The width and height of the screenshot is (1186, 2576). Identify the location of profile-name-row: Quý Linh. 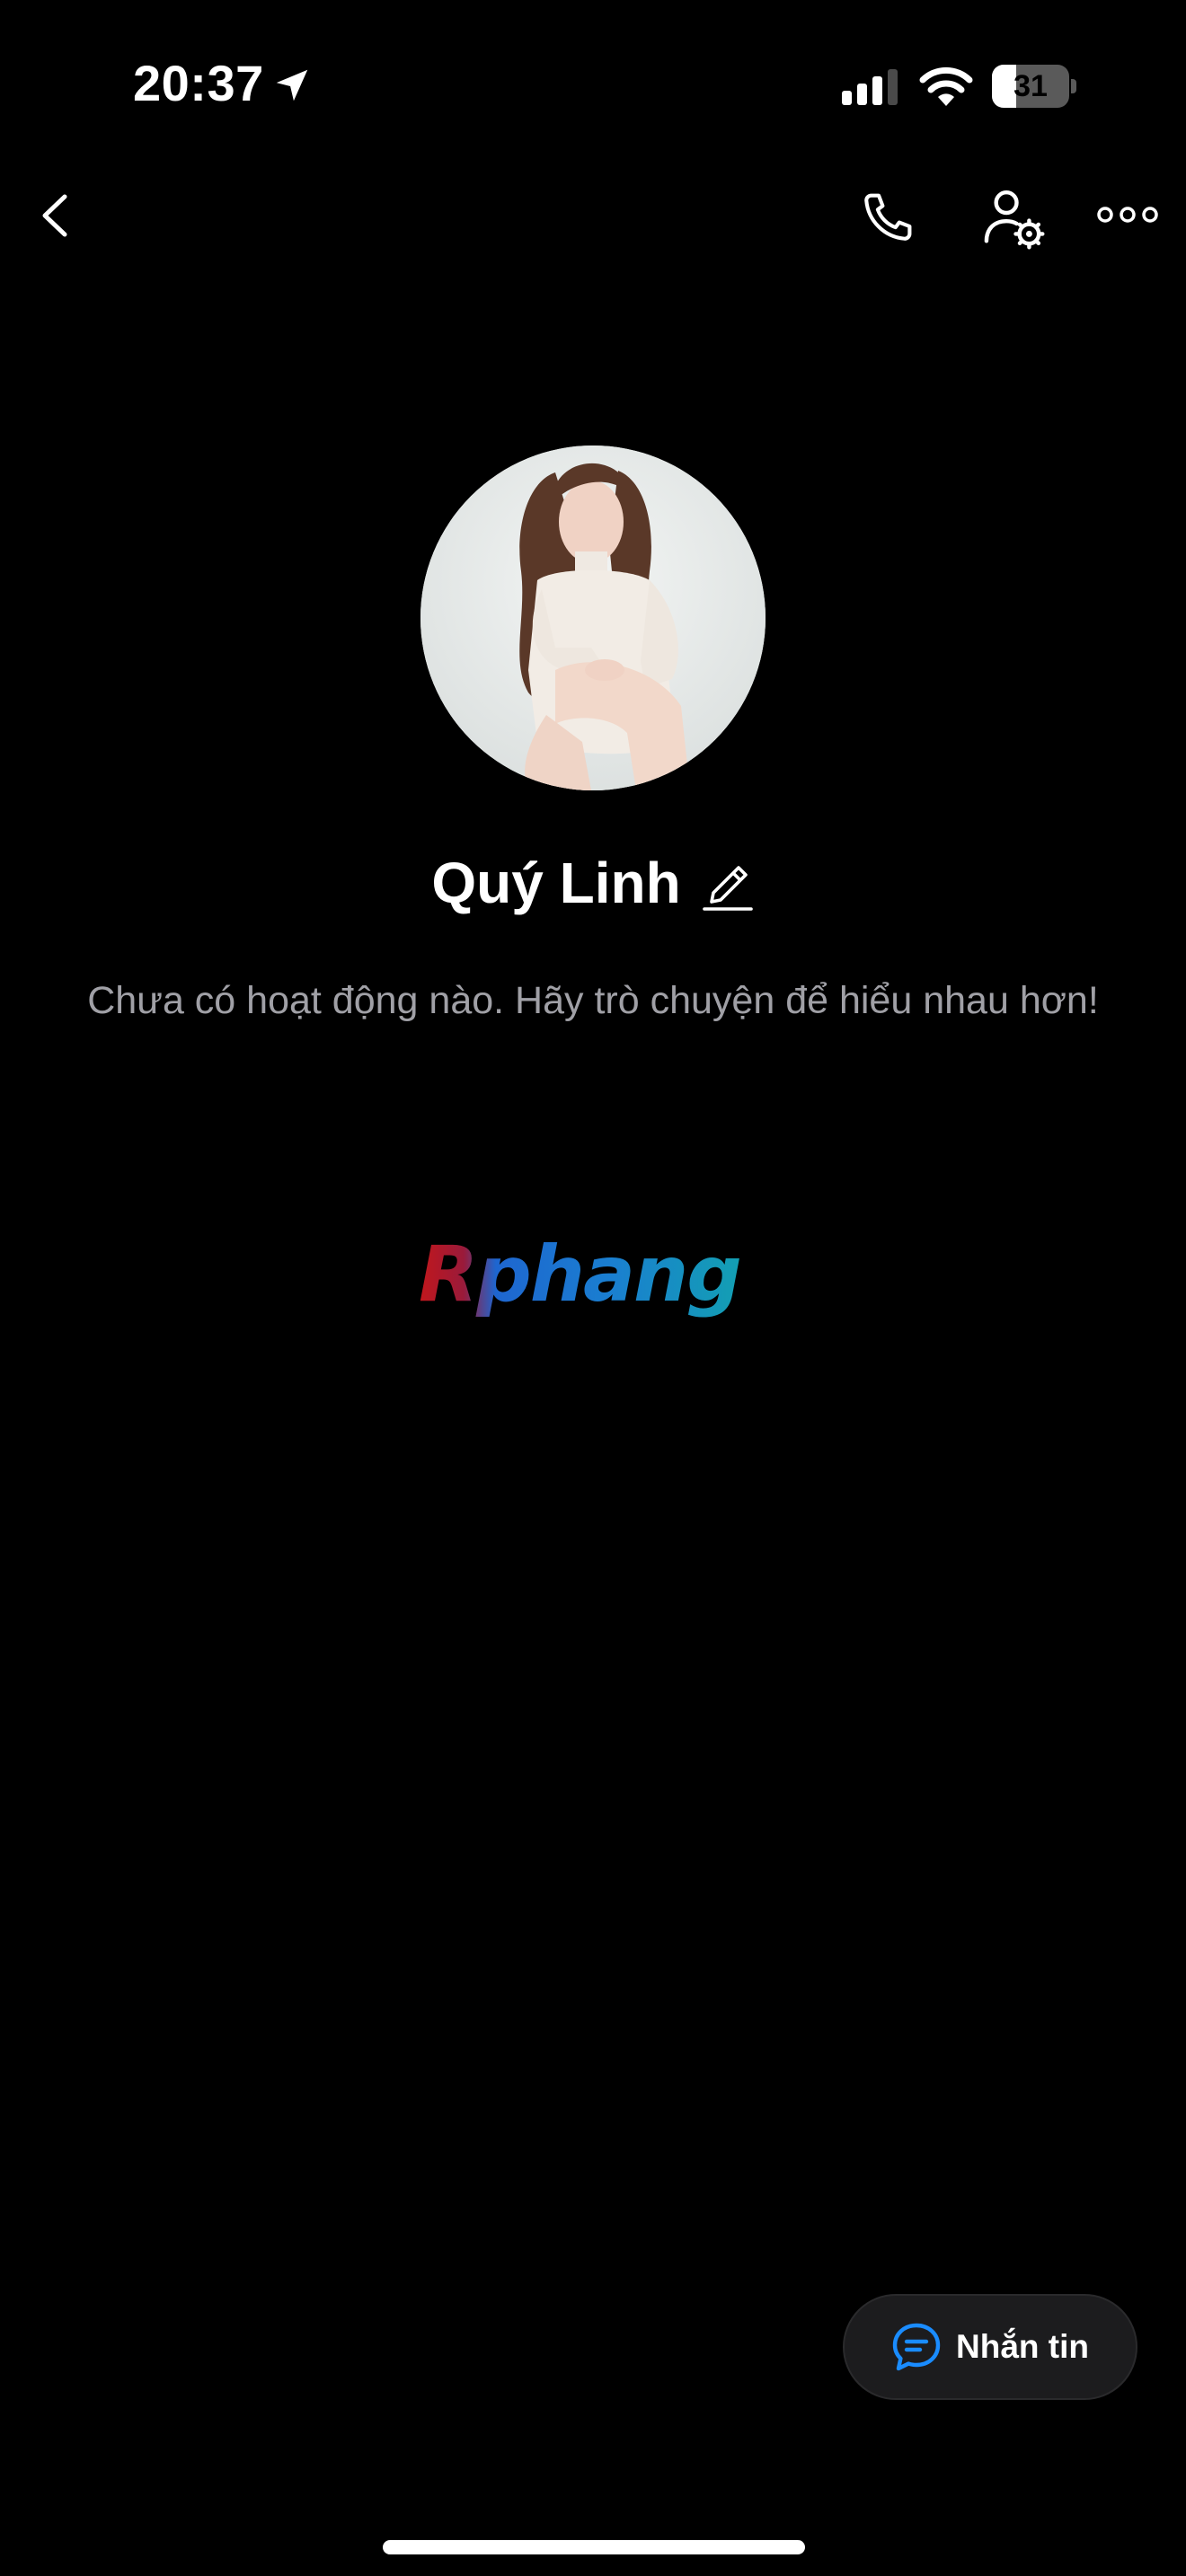
(593, 882).